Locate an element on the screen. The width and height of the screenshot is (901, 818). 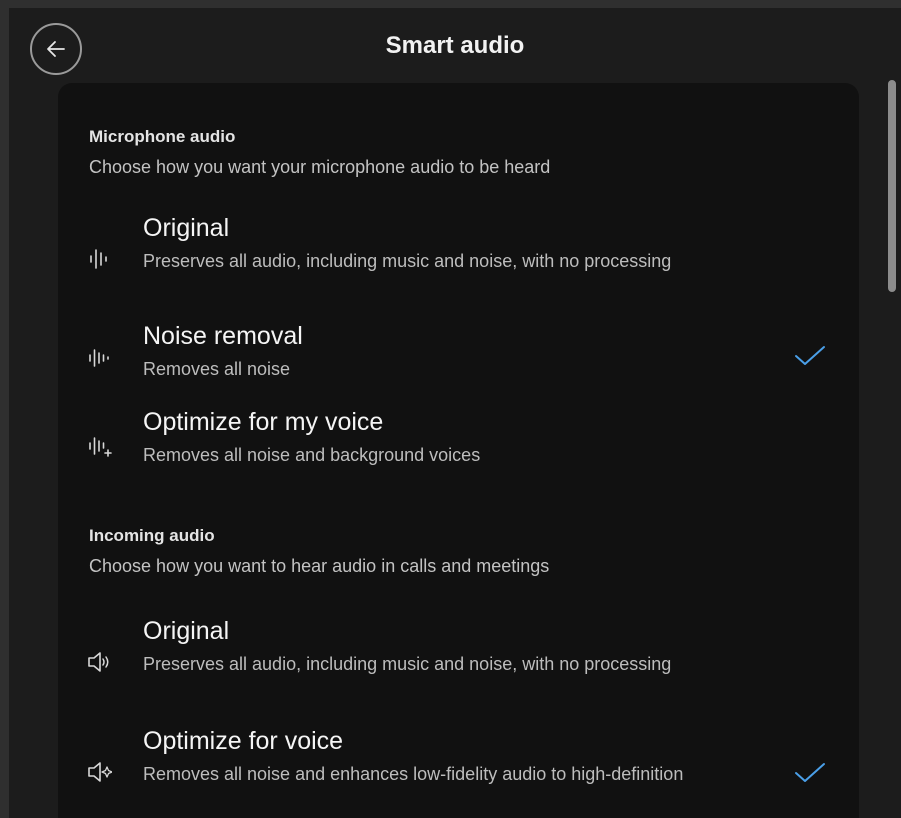
option-label: Noise removal is located at coordinates (223, 336).